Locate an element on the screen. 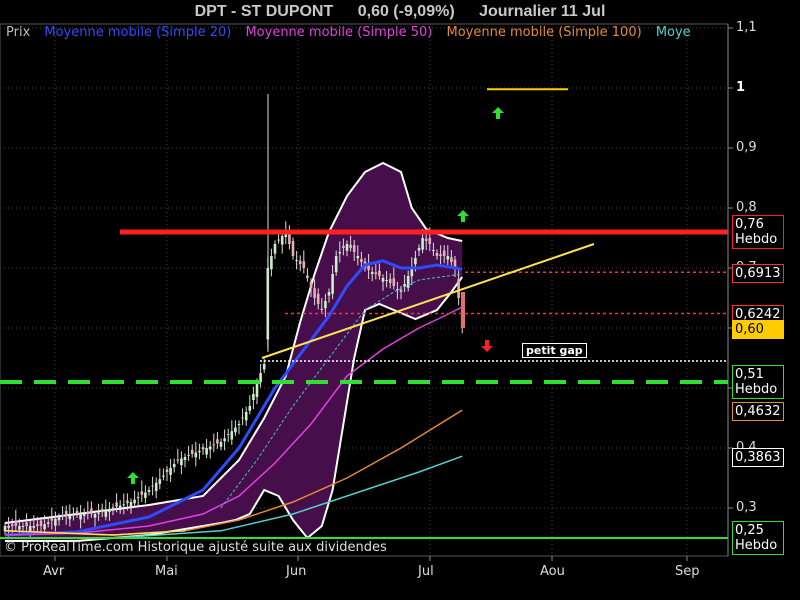  legend-ma20: Moyenne mobile (Simple 20) is located at coordinates (138, 32).